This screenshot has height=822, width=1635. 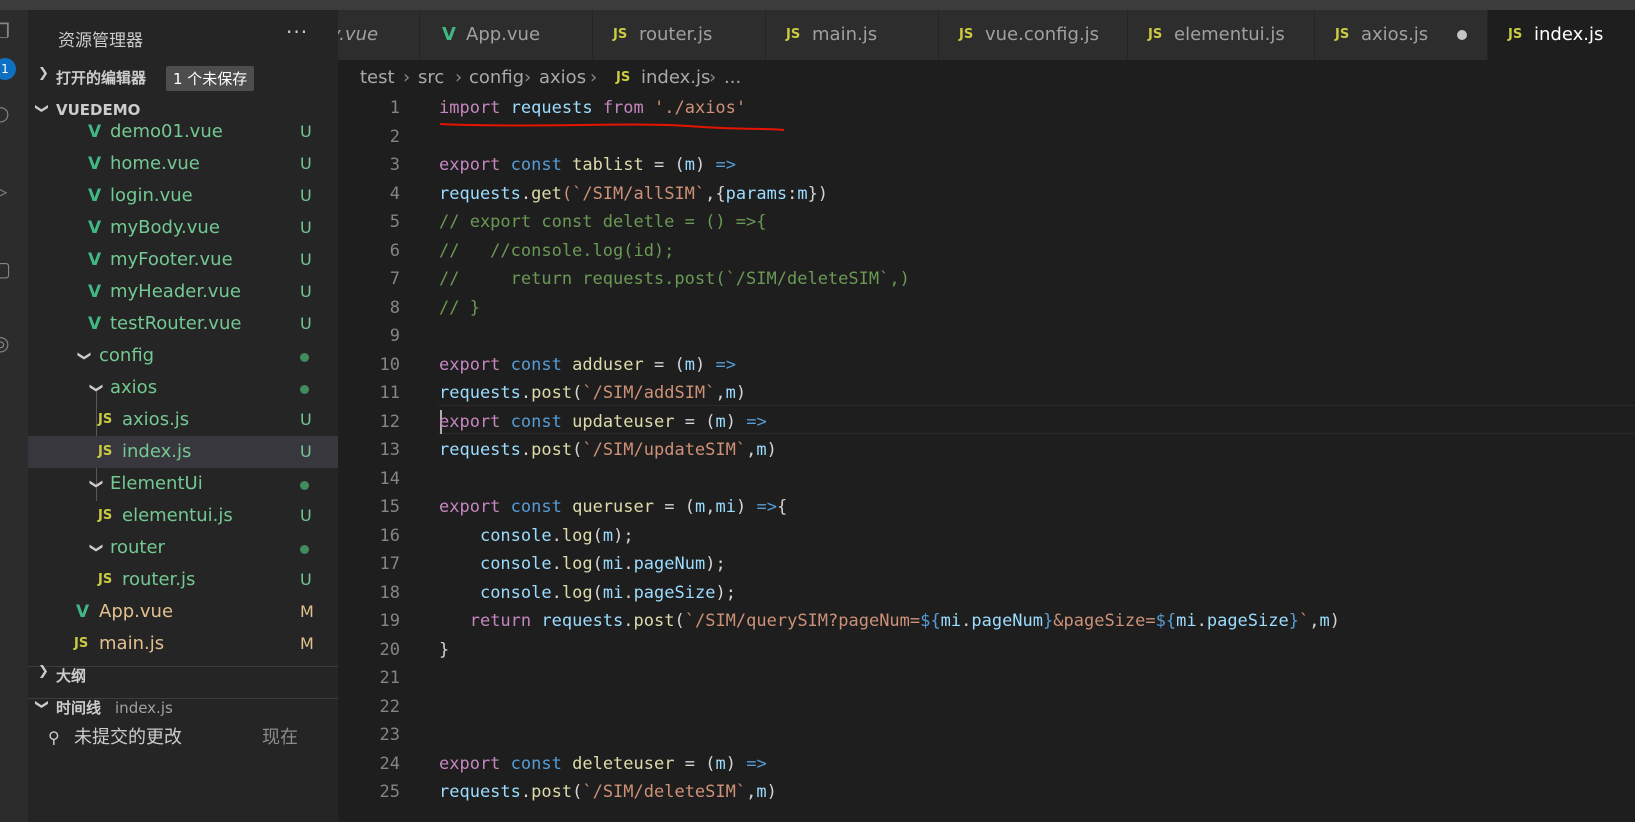 What do you see at coordinates (156, 419) in the screenshot?
I see `file-name: axios.js` at bounding box center [156, 419].